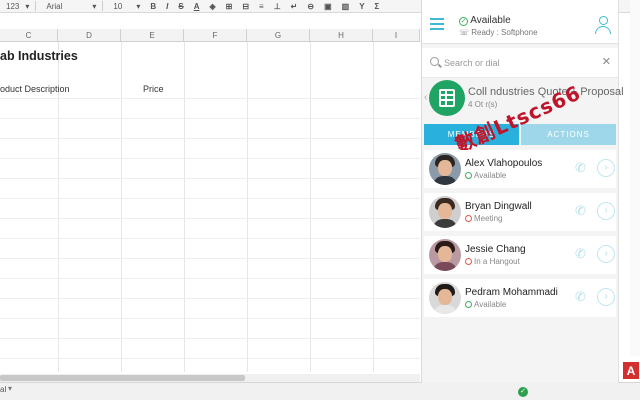 Image resolution: width=640 pixels, height=400 pixels. I want to click on search-input, so click(519, 63).